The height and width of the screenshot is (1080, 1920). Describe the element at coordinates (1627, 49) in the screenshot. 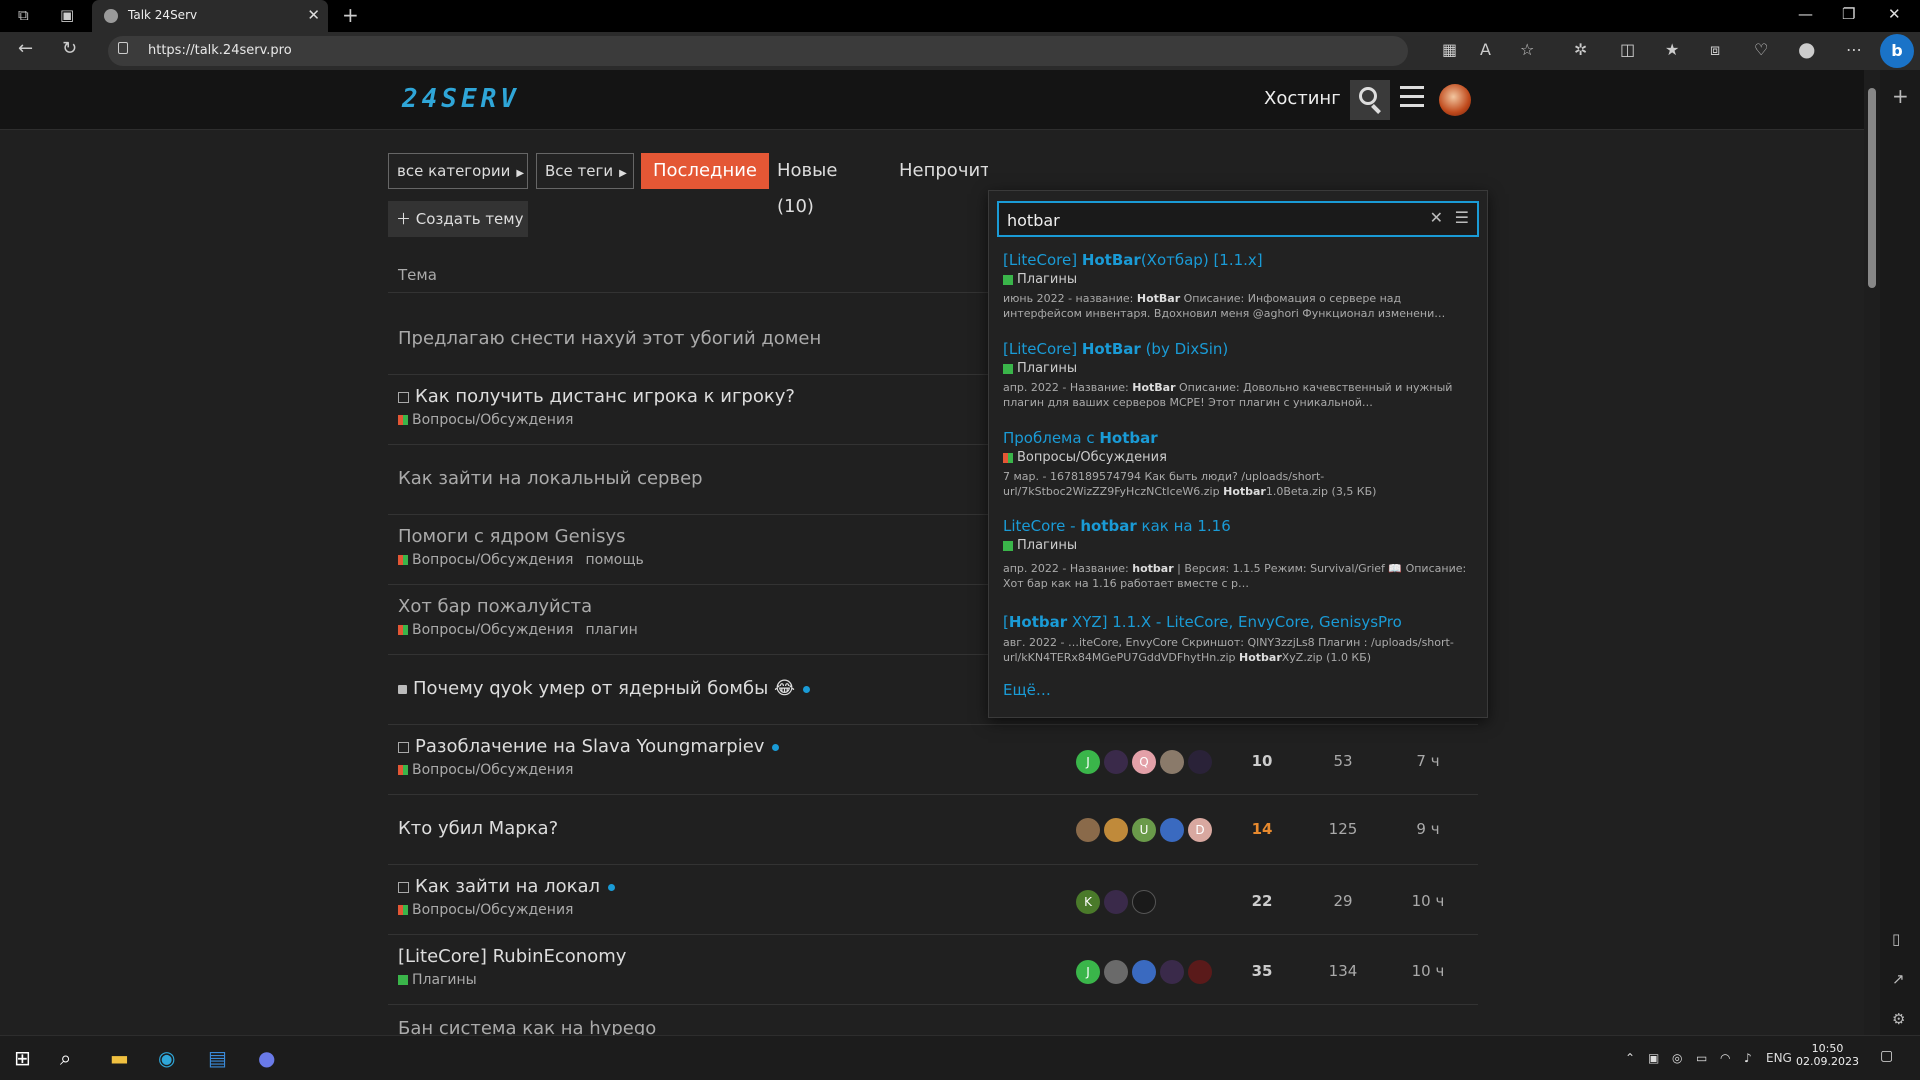

I see `split-screen-icon: ◫` at that location.